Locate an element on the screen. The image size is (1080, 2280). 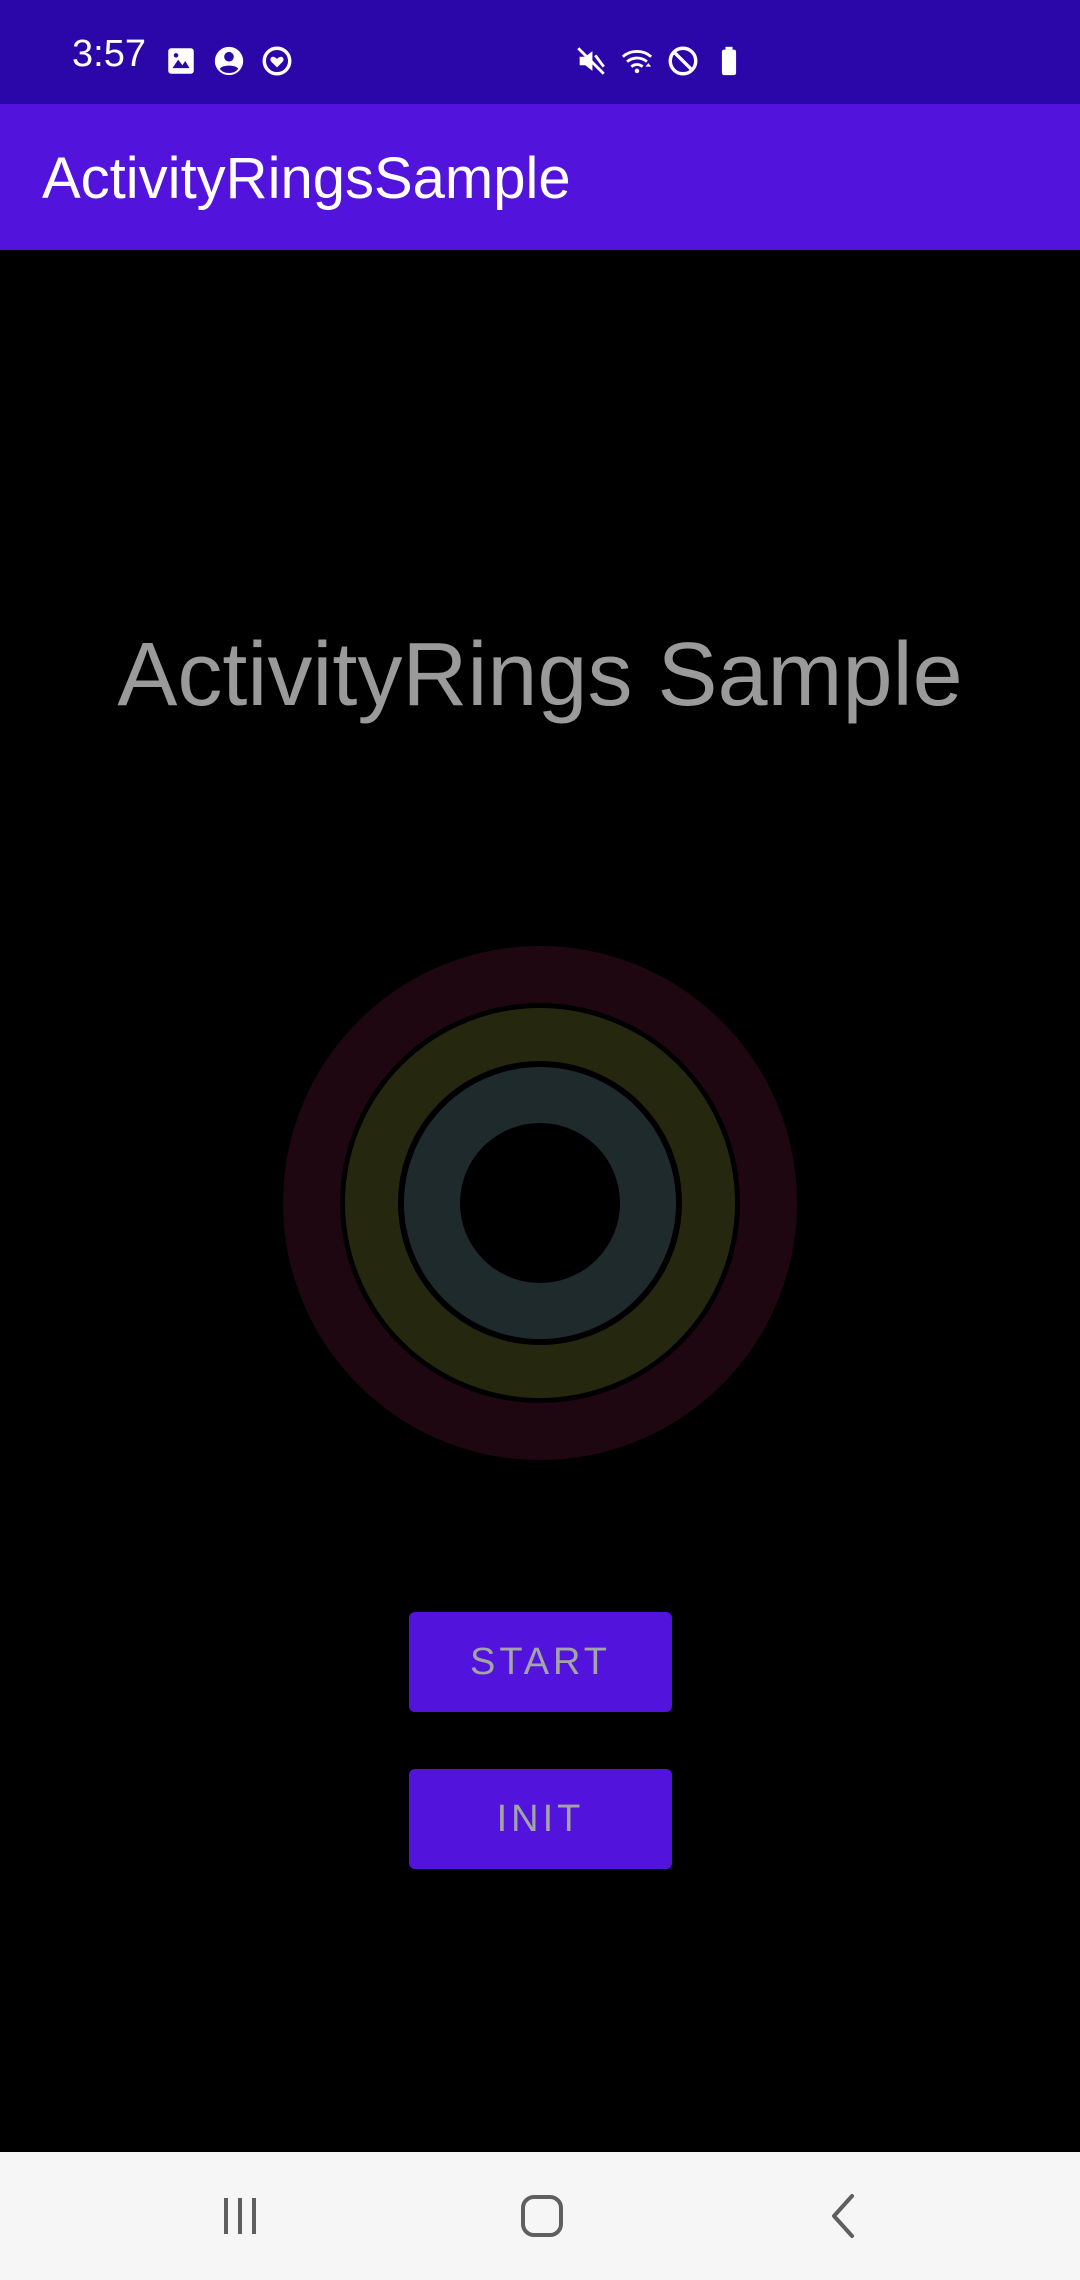
status-bar: 3:57 is located at coordinates (540, 52).